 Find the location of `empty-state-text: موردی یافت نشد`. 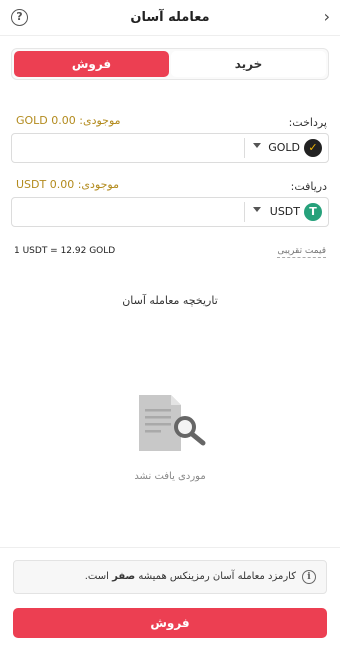

empty-state-text: موردی یافت نشد is located at coordinates (170, 476).